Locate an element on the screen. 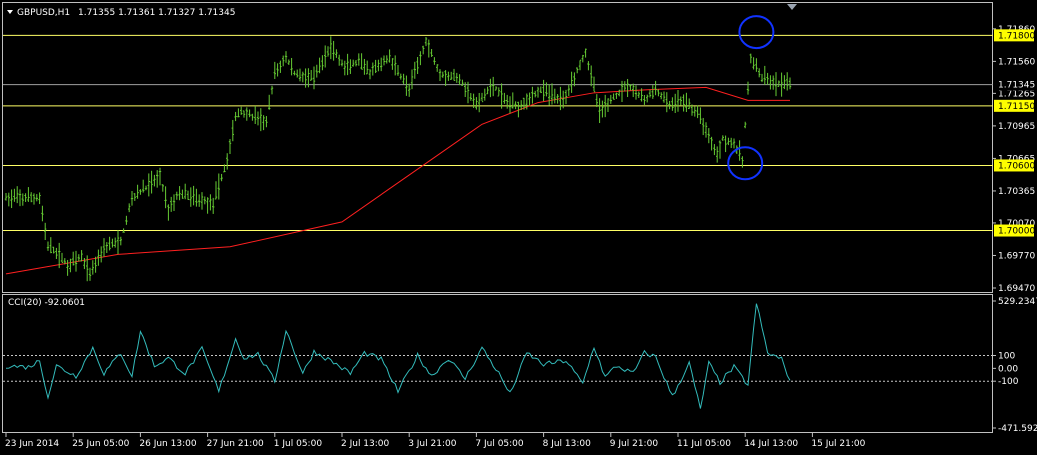 The width and height of the screenshot is (1037, 455). time-tick-label: 3 Jul 21:00 is located at coordinates (432, 444).